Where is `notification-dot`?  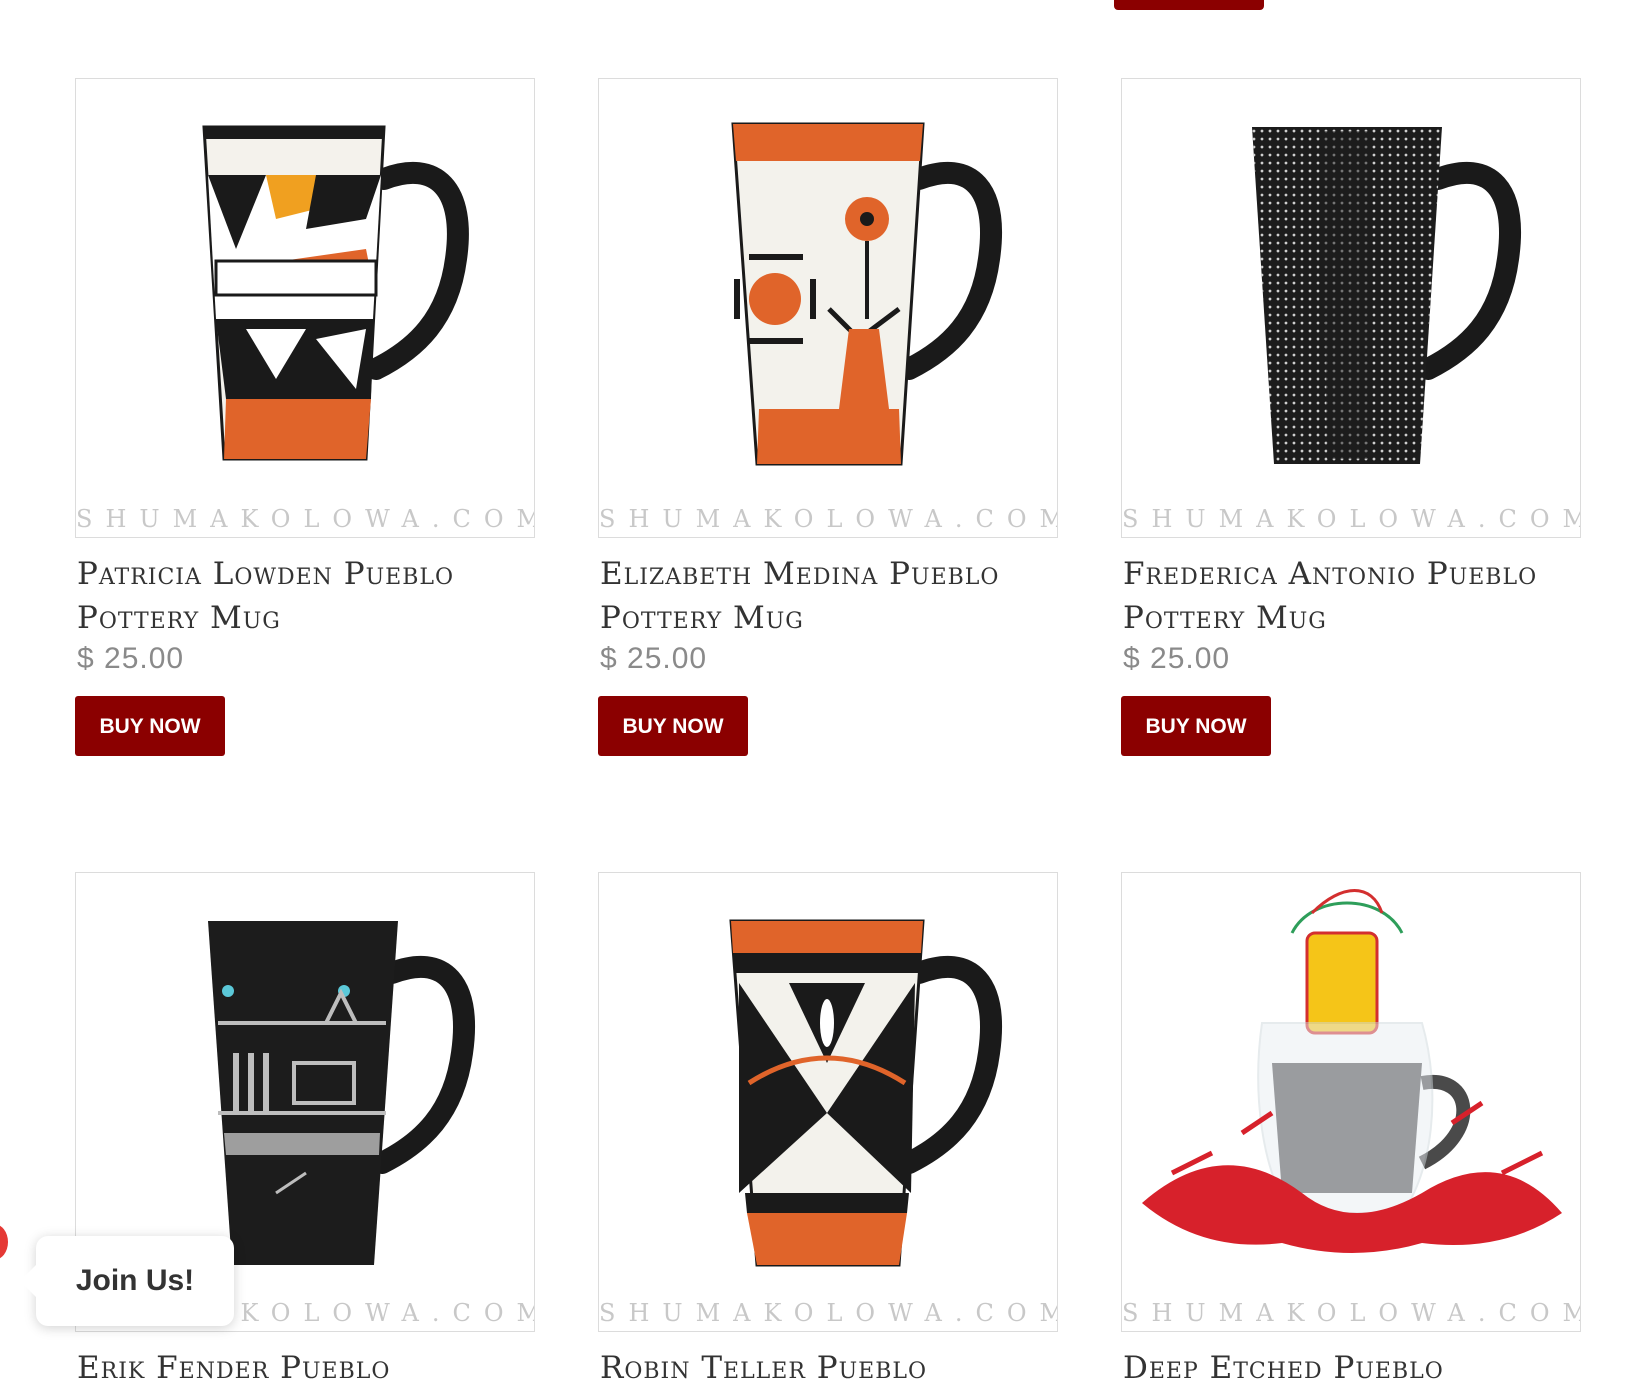 notification-dot is located at coordinates (4, 1242).